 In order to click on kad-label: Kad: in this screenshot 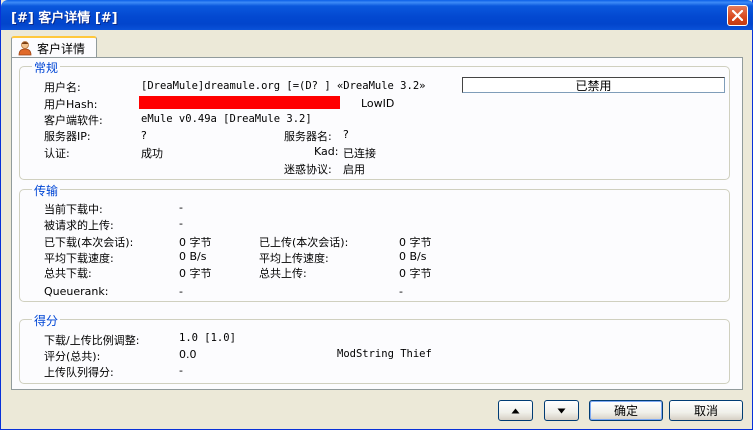, I will do `click(326, 151)`.